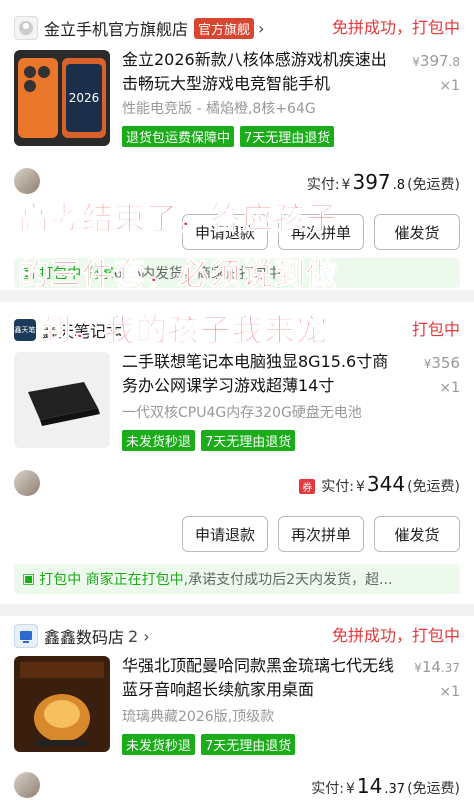 The width and height of the screenshot is (474, 800). I want to click on product-image: 2026, so click(62, 98).